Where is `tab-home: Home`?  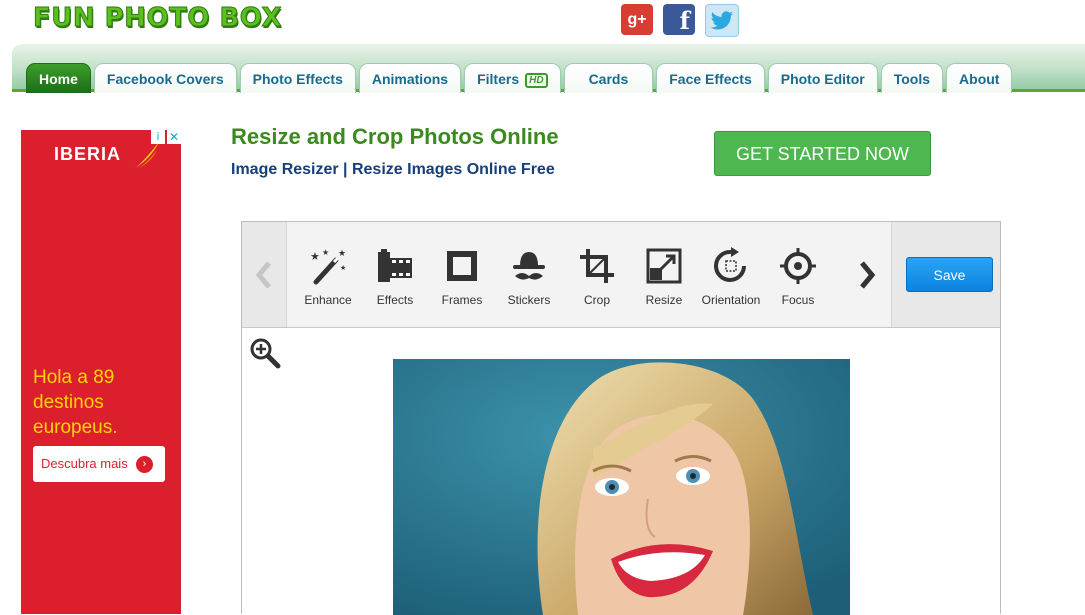
tab-home: Home is located at coordinates (58, 78).